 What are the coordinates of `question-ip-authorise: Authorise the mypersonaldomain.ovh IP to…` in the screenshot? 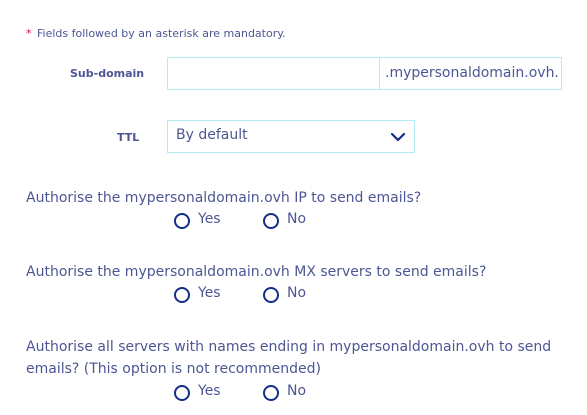 It's located at (224, 198).